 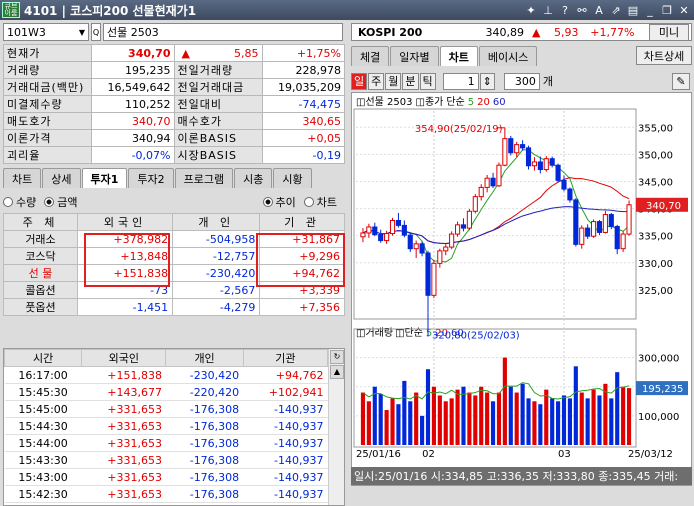 What do you see at coordinates (19, 202) in the screenshot?
I see `radio-0: 수량` at bounding box center [19, 202].